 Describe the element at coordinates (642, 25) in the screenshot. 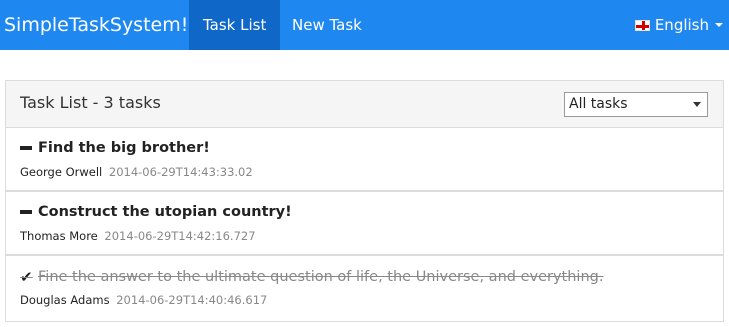

I see `england-flag-icon` at that location.